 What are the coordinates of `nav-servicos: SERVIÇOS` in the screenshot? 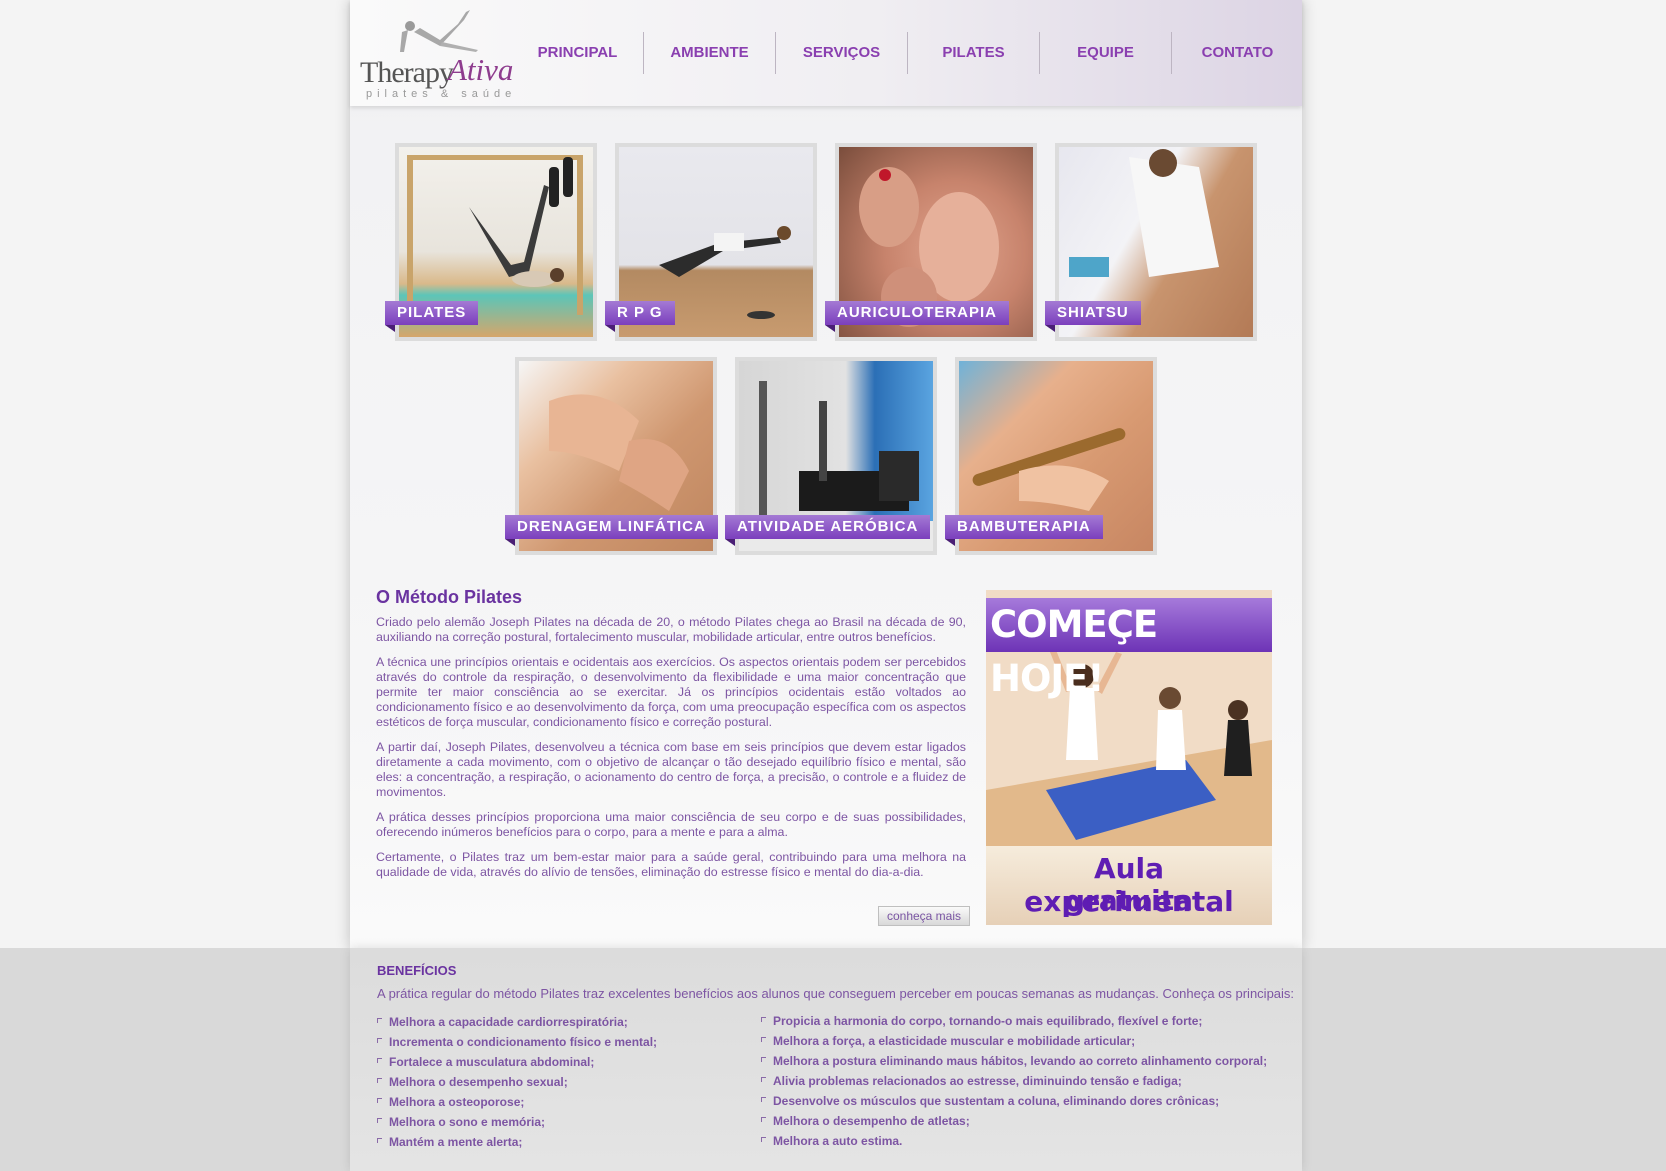 It's located at (842, 53).